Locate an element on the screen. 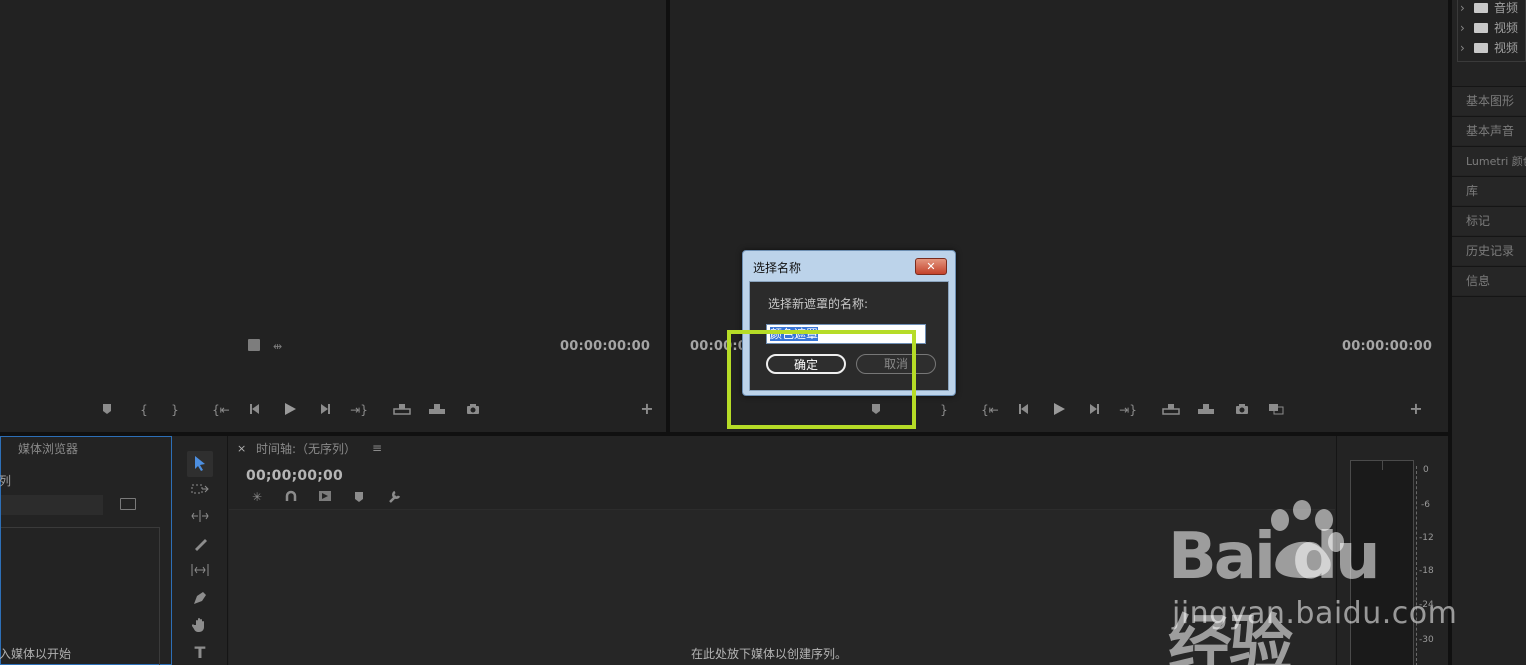 The height and width of the screenshot is (665, 1526). sidebar-bottom is located at coordinates (1489, 480).